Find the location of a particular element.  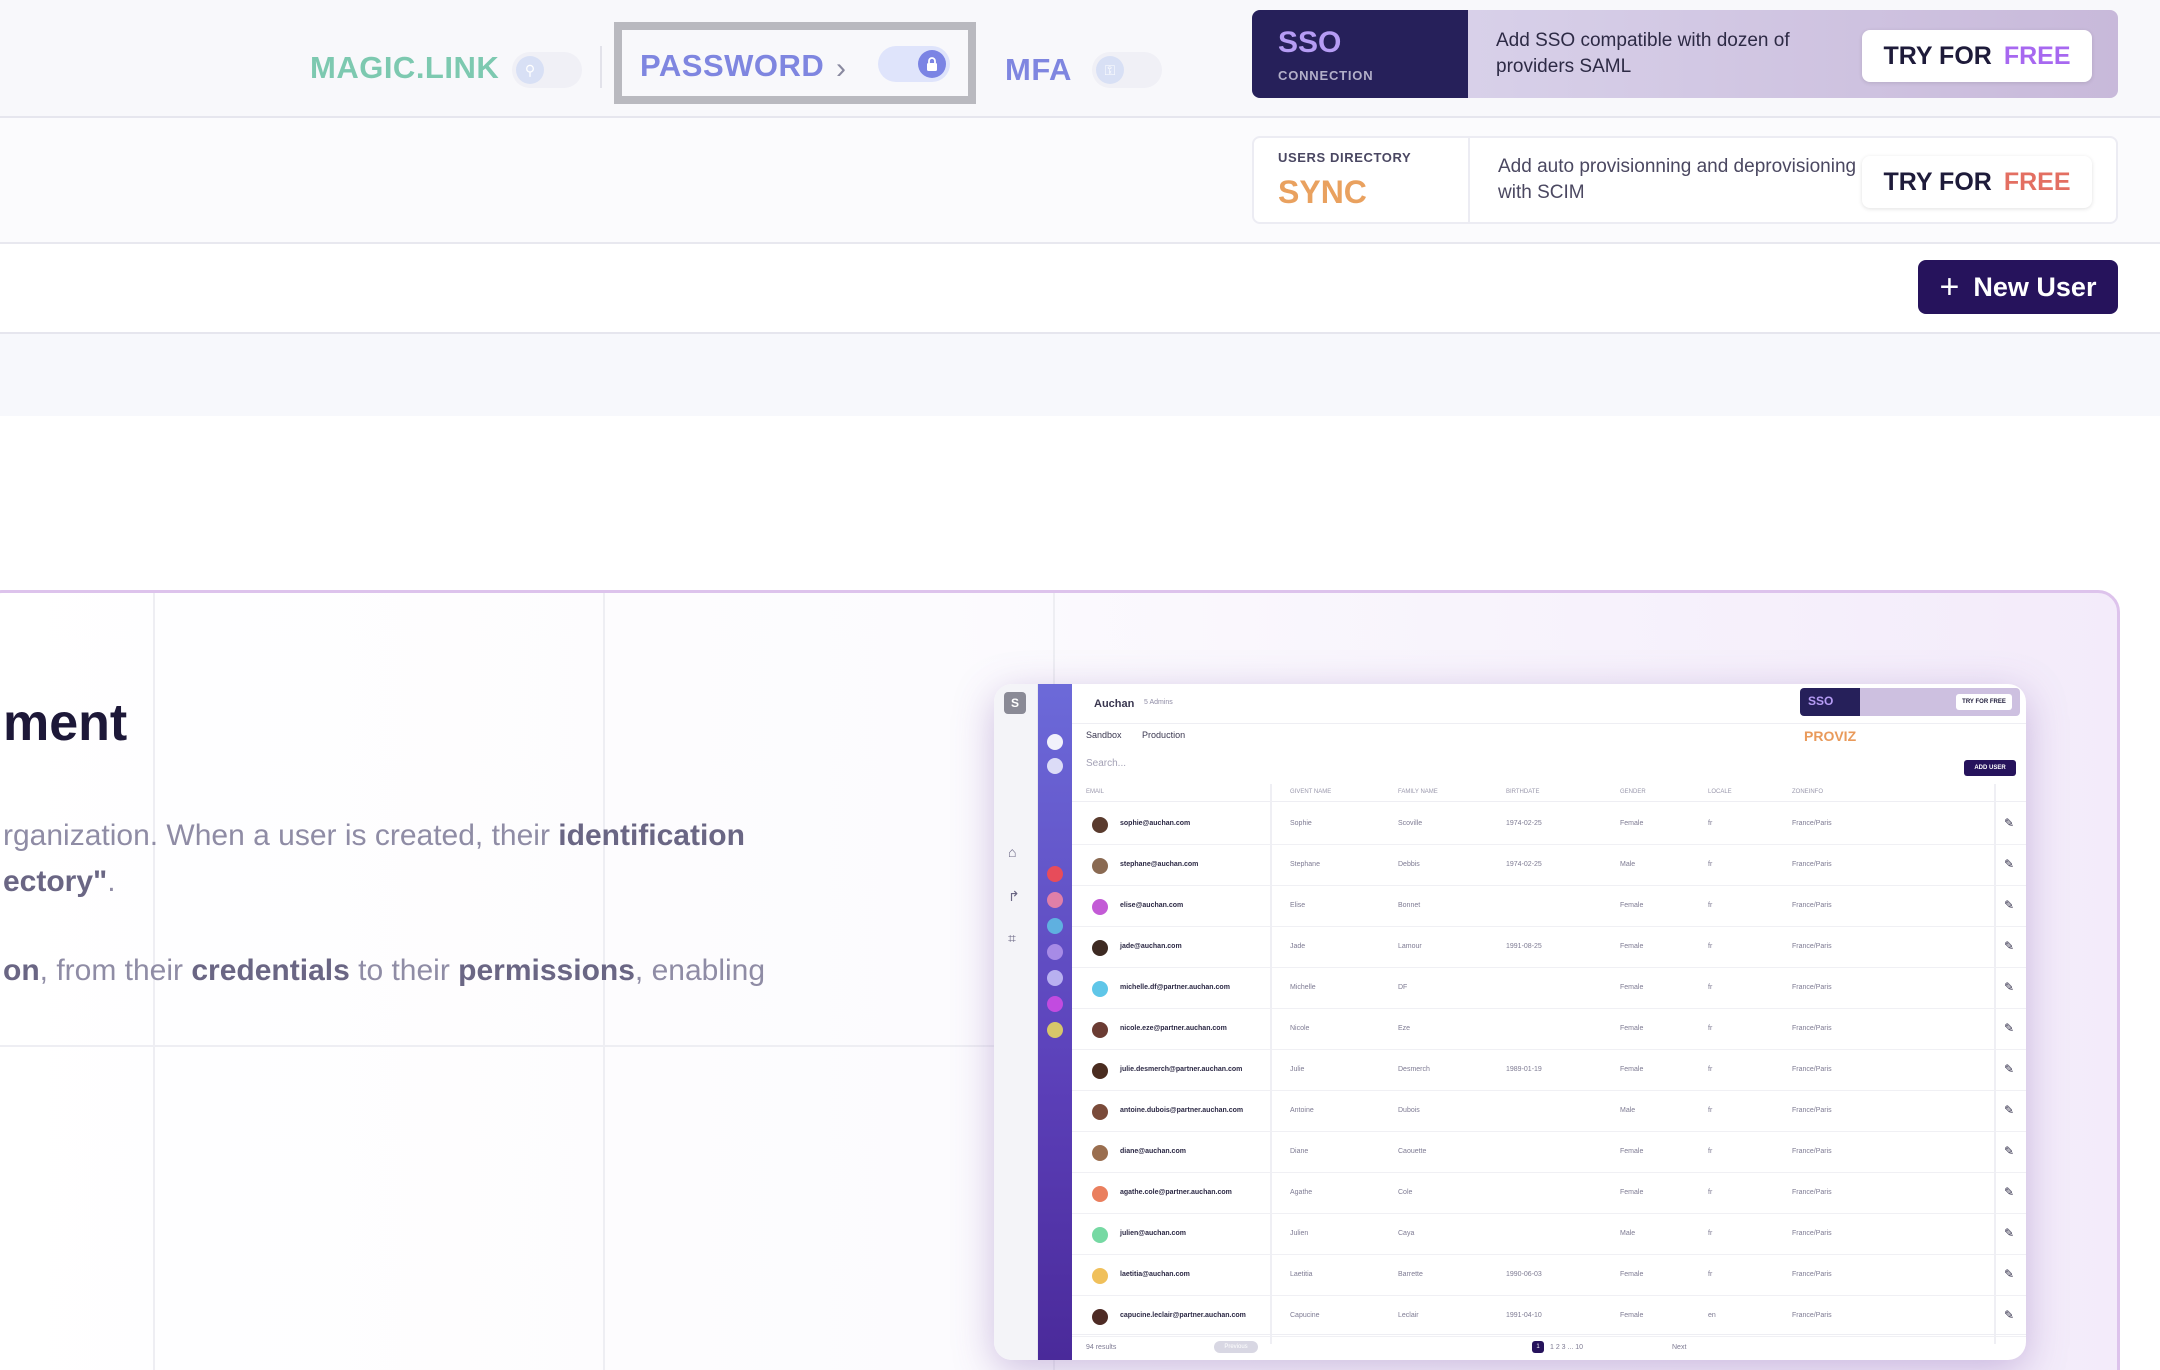

cell-birth: 1990-06-03 is located at coordinates (1524, 1274).